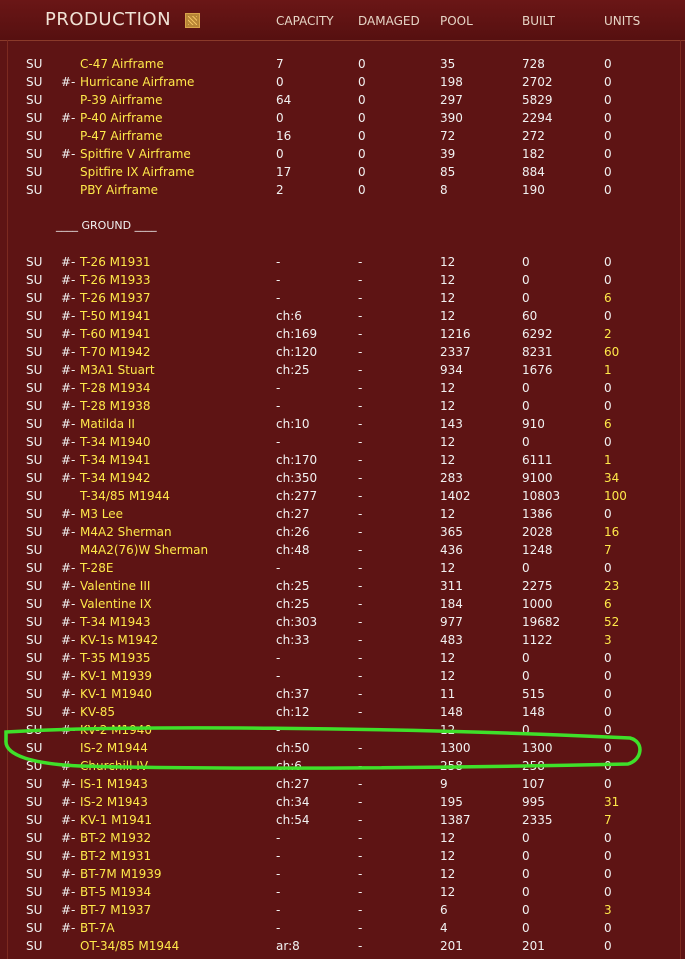 This screenshot has height=959, width=685. I want to click on item-name-cell: KV-2 M1940, so click(116, 730).